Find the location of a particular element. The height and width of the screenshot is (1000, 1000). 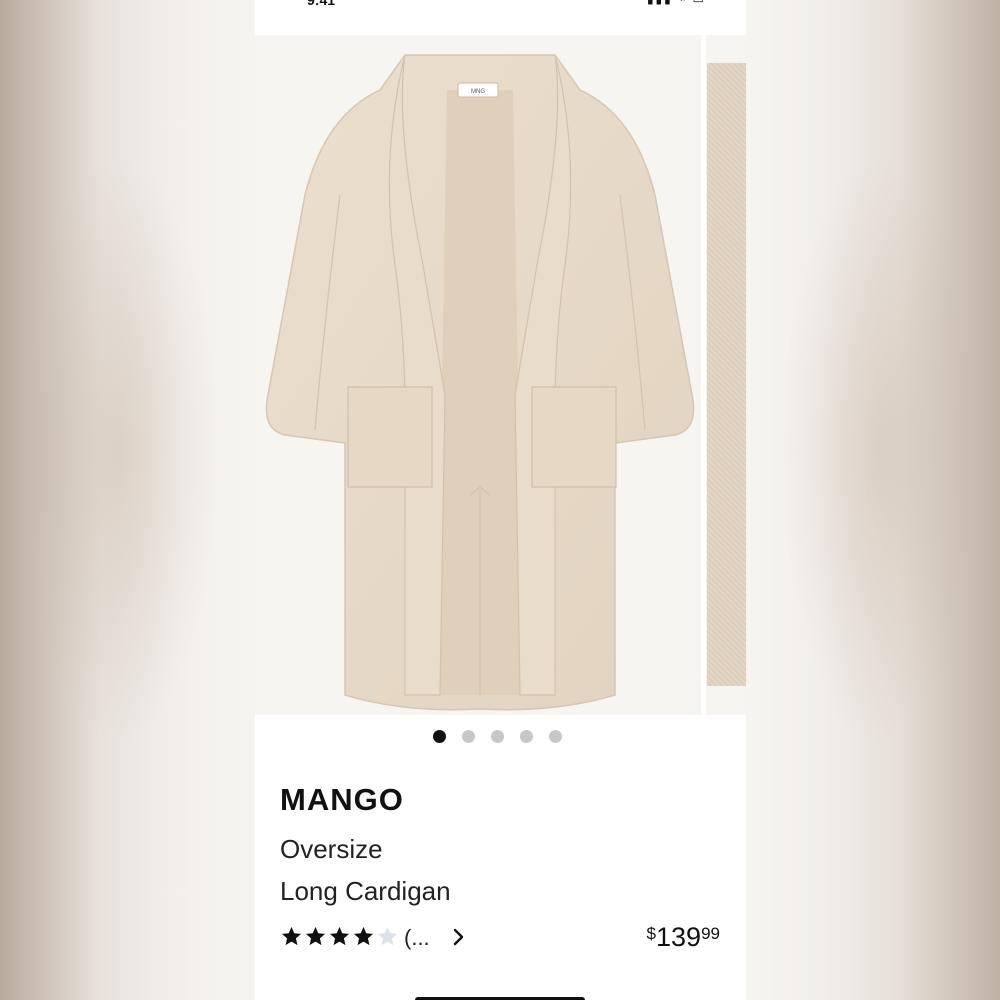

product-image-next-peek is located at coordinates (726, 375).